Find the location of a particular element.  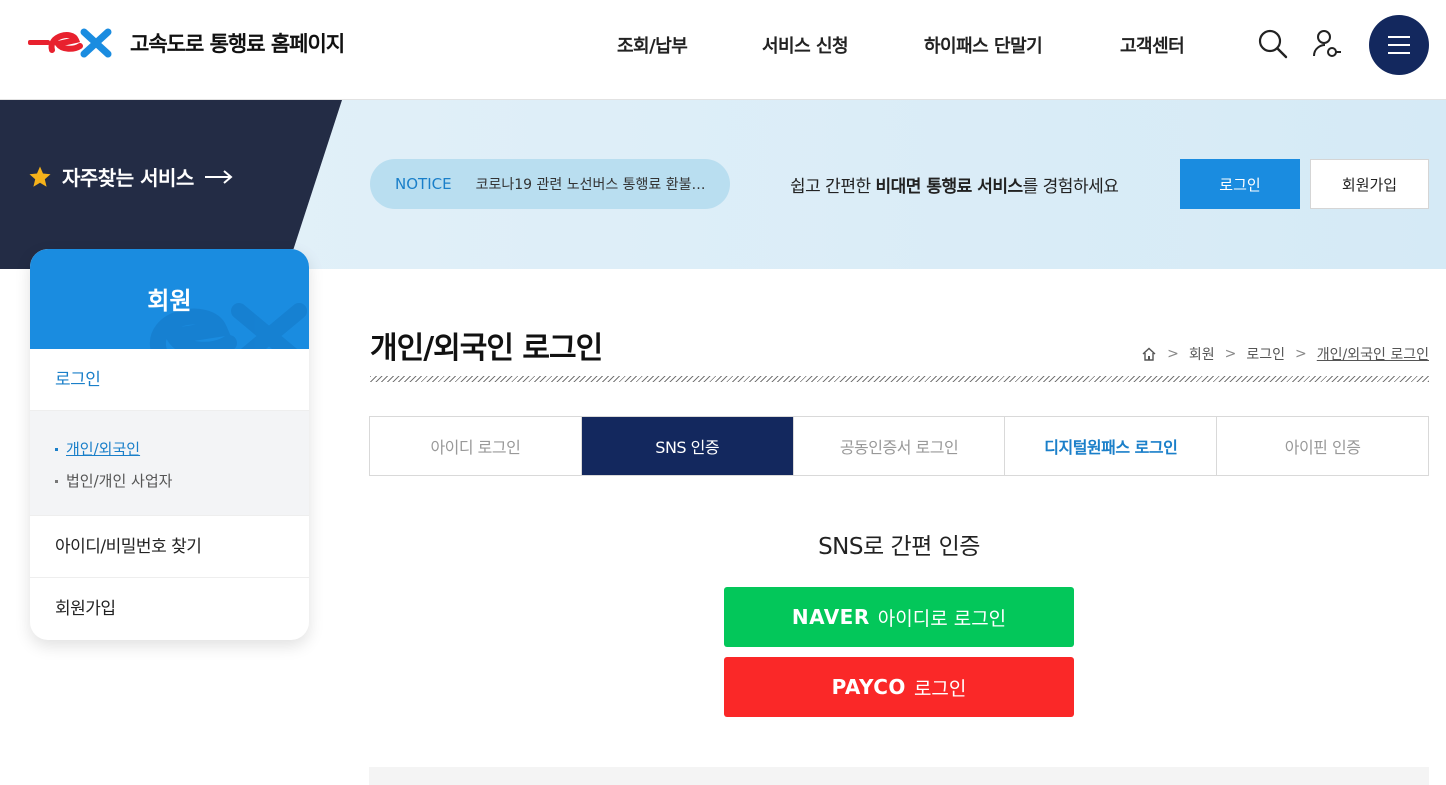

nav-item-inquiry-payment: 조회/납부 is located at coordinates (652, 45).